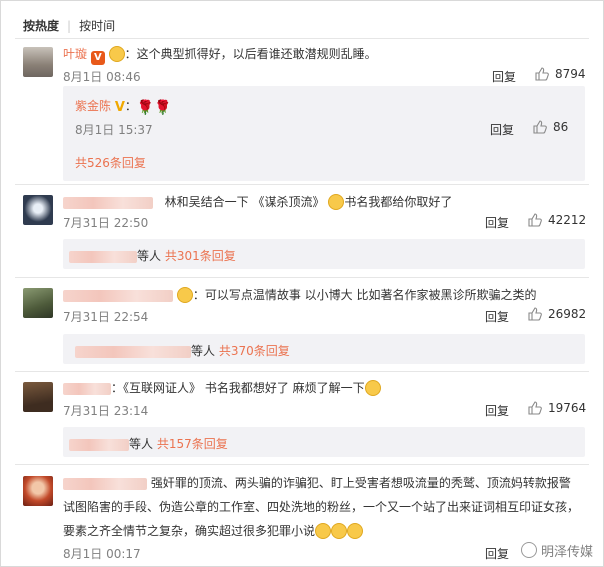 The width and height of the screenshot is (604, 567). Describe the element at coordinates (567, 314) in the screenshot. I see `like-count: 26982` at that location.